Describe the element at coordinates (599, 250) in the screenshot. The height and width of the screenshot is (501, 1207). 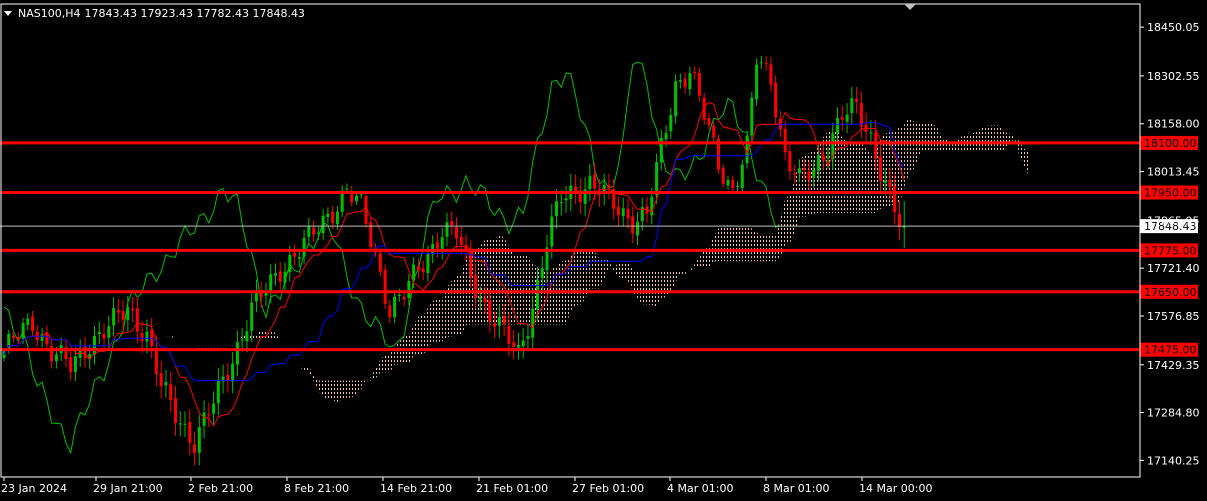
I see `level-17775-00: 17775.00` at that location.